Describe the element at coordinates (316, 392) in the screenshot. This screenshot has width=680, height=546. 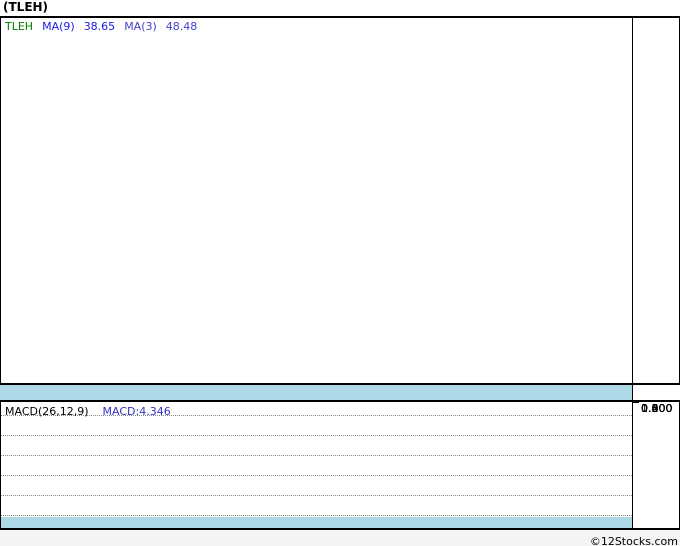
I see `separator-band-fill` at that location.